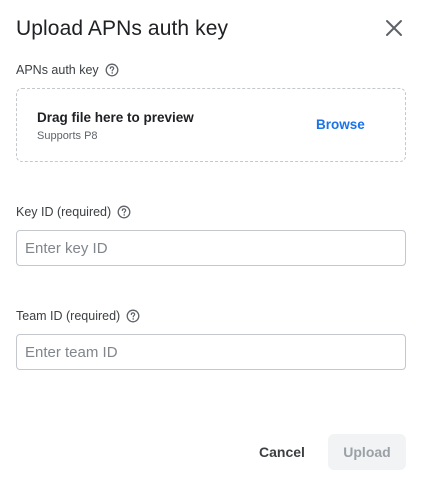 The image size is (424, 485). What do you see at coordinates (67, 136) in the screenshot?
I see `dropzone-supported-formats: Supports P8` at bounding box center [67, 136].